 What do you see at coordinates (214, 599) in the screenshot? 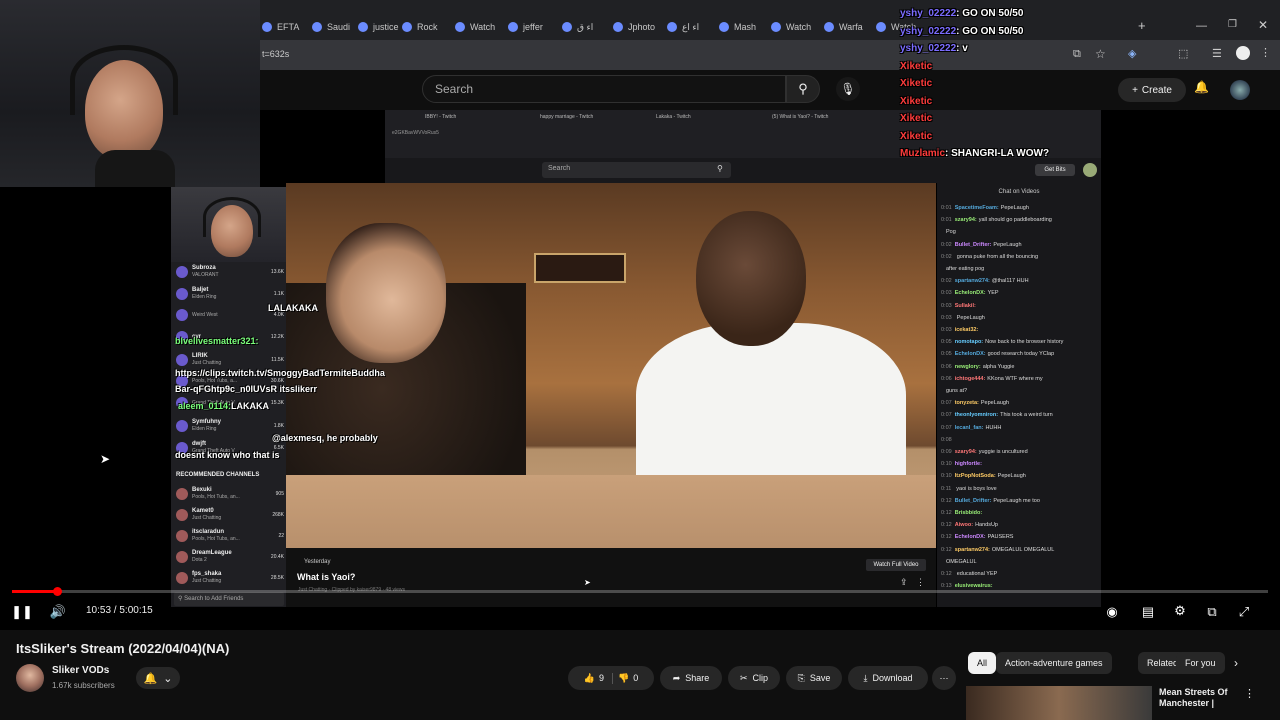
I see `search-friends-label: Search to Add Friends` at bounding box center [214, 599].